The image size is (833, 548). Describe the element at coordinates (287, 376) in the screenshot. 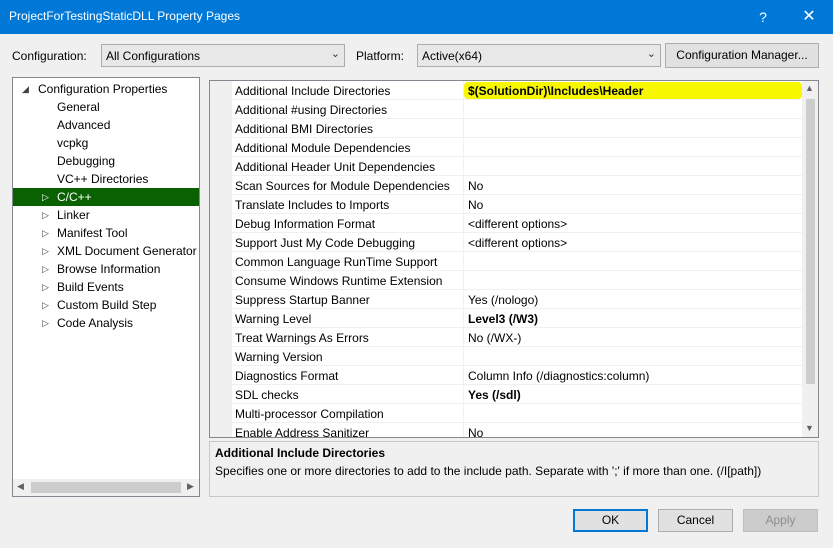

I see `property-name: Diagnostics Format` at that location.